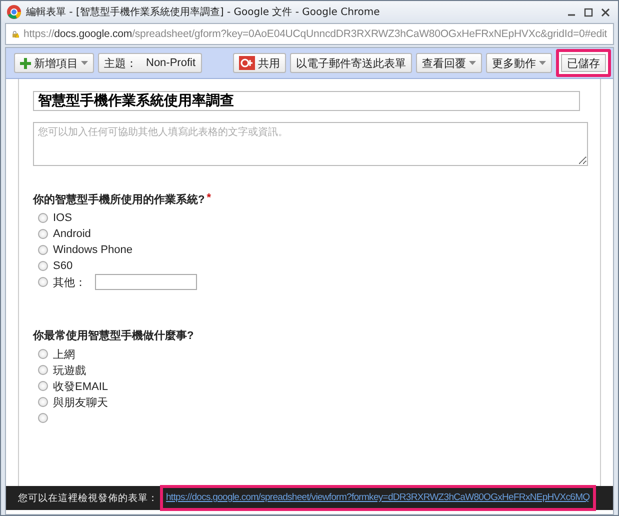 This screenshot has width=619, height=516. I want to click on address-bar: https://docs.google.com/spreadsheet/gform?key=0AoE04UCqUnncdDR3RXRWZ3hCaW80OGxHeFRxNEpHVXc&gridId=0#edit, so click(309, 34).